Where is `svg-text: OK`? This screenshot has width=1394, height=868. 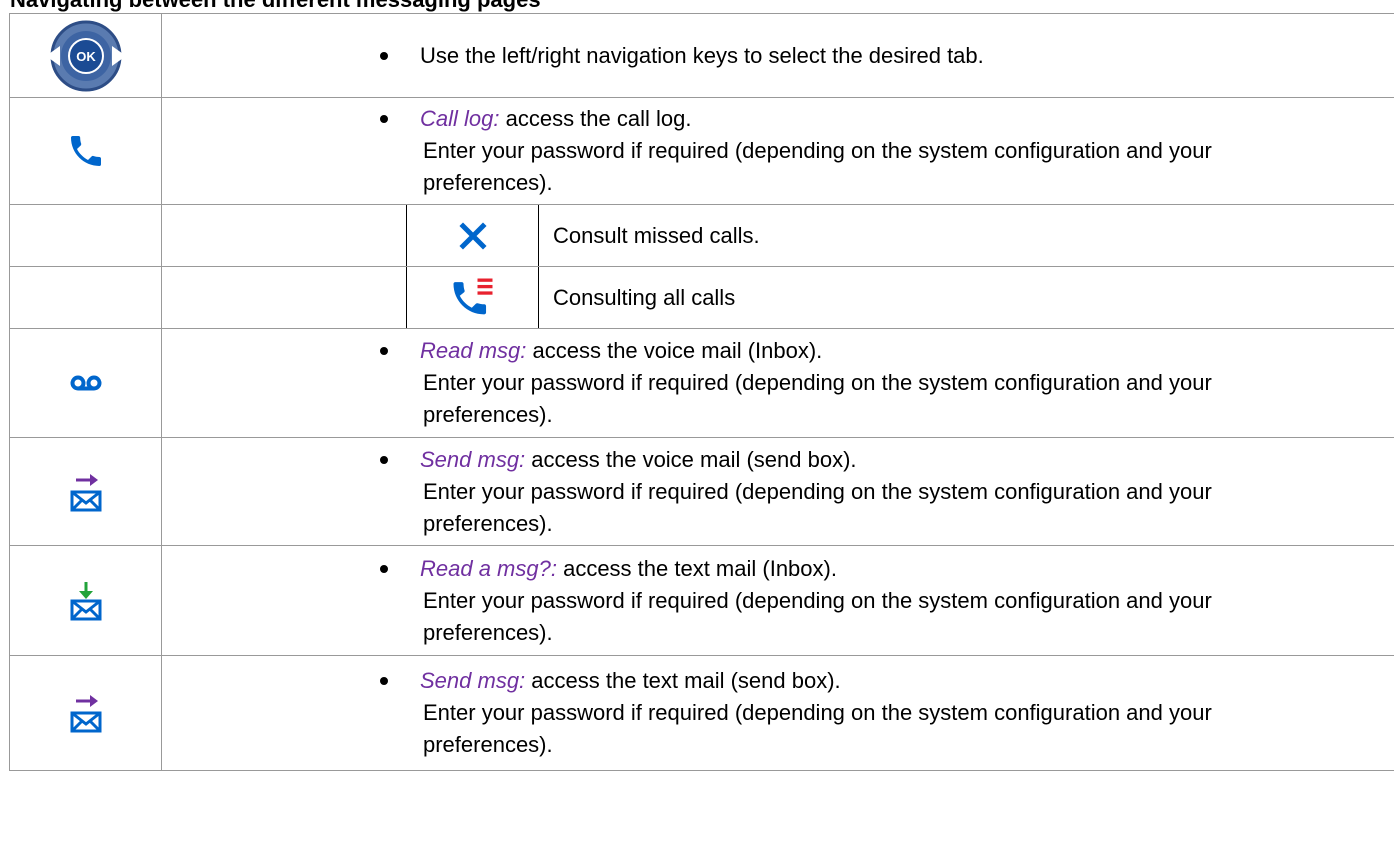 svg-text: OK is located at coordinates (86, 56).